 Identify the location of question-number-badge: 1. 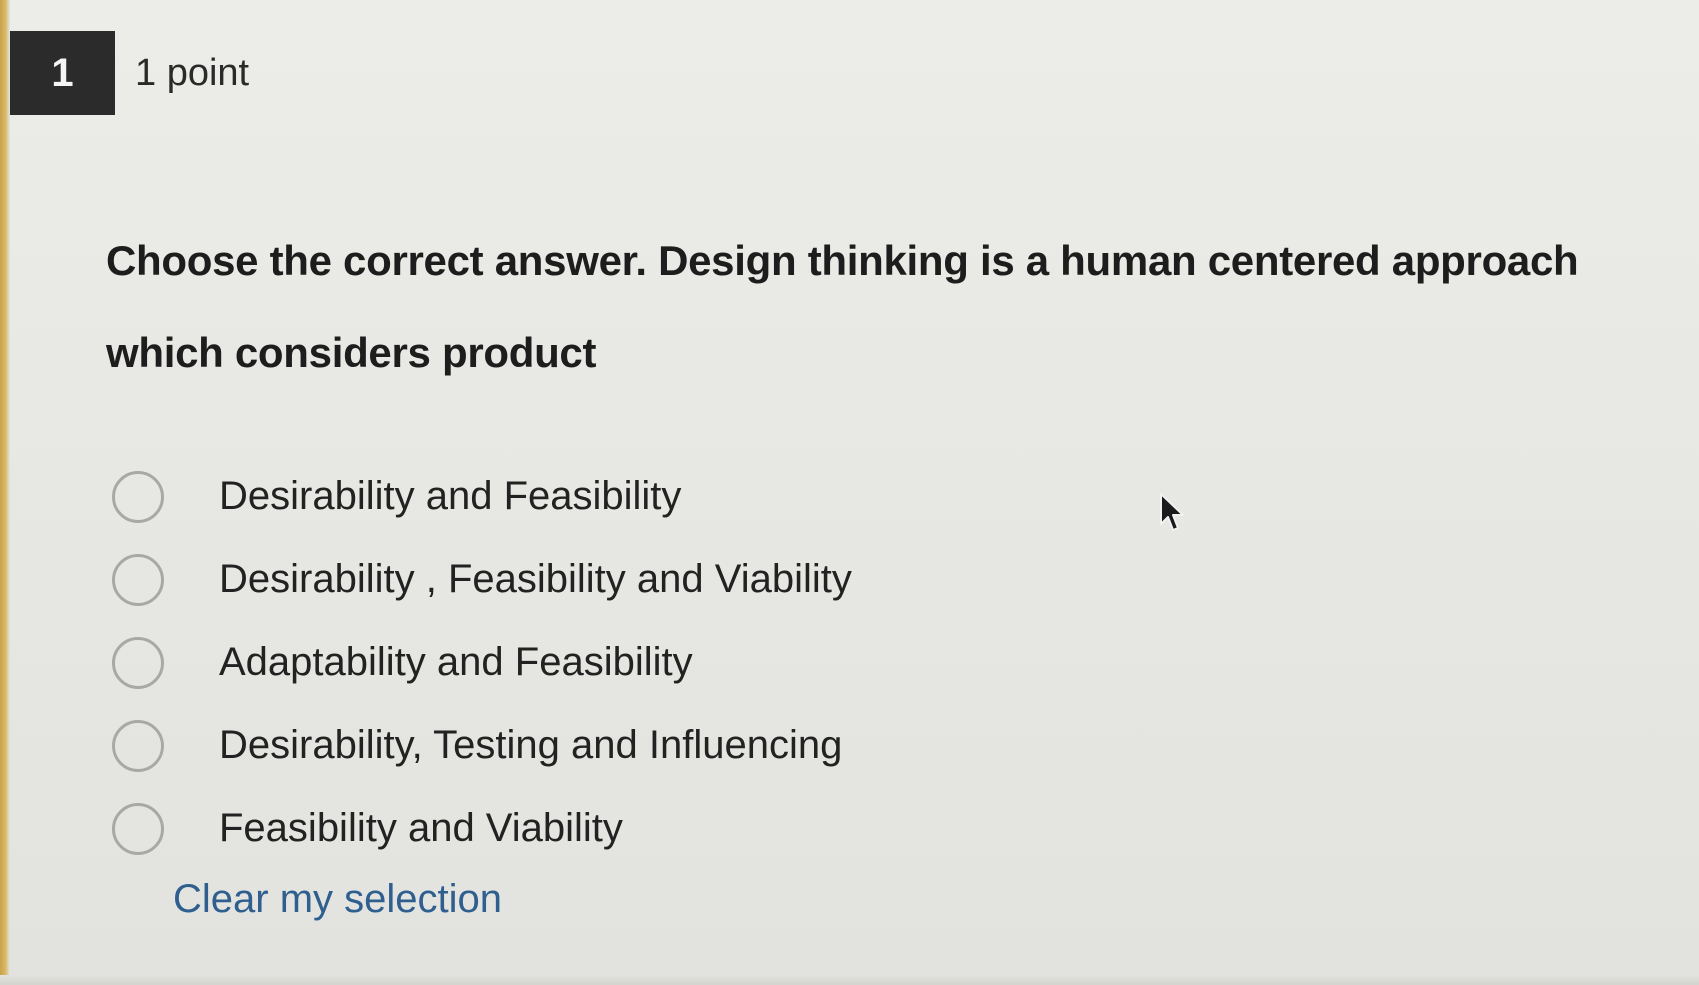
(62, 73).